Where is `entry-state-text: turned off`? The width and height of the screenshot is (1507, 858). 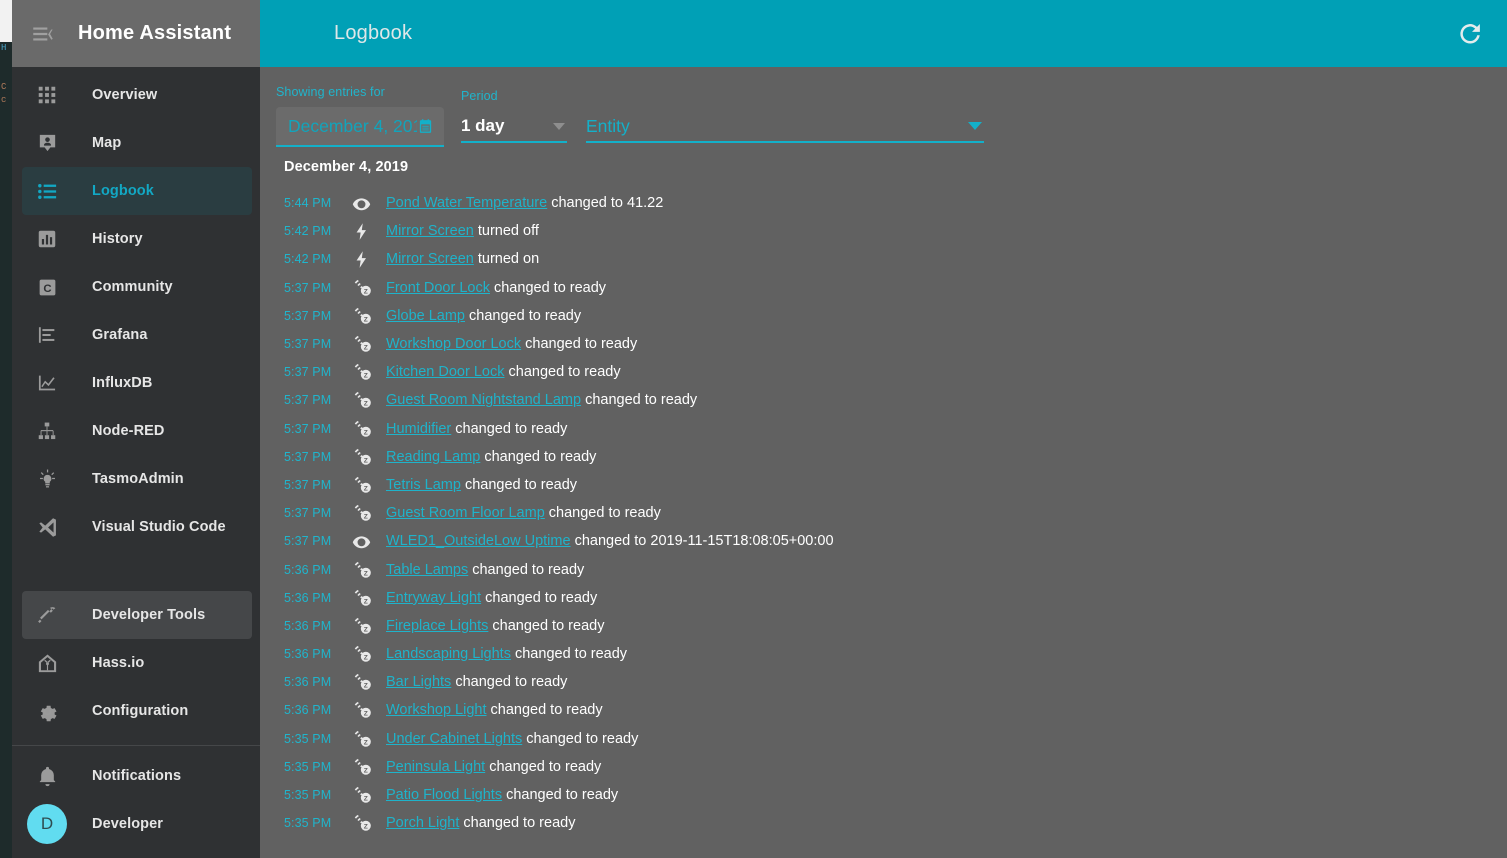
entry-state-text: turned off is located at coordinates (506, 231).